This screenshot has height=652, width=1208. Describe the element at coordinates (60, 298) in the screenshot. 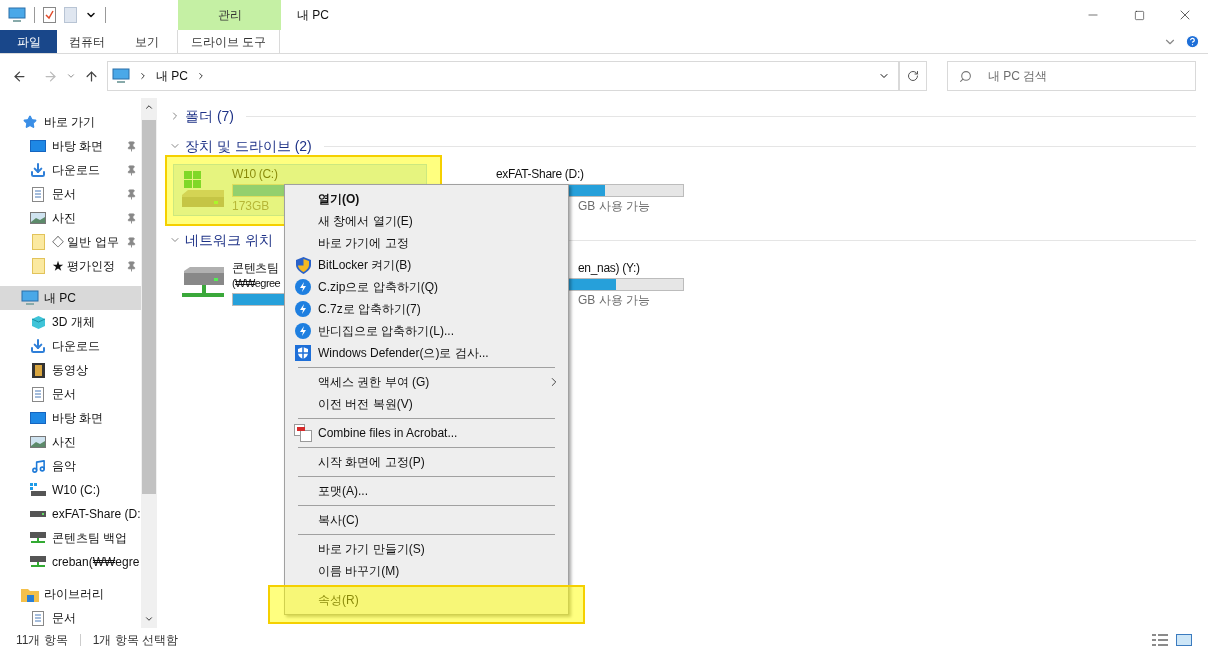

I see `nav-label: 내 PC` at that location.